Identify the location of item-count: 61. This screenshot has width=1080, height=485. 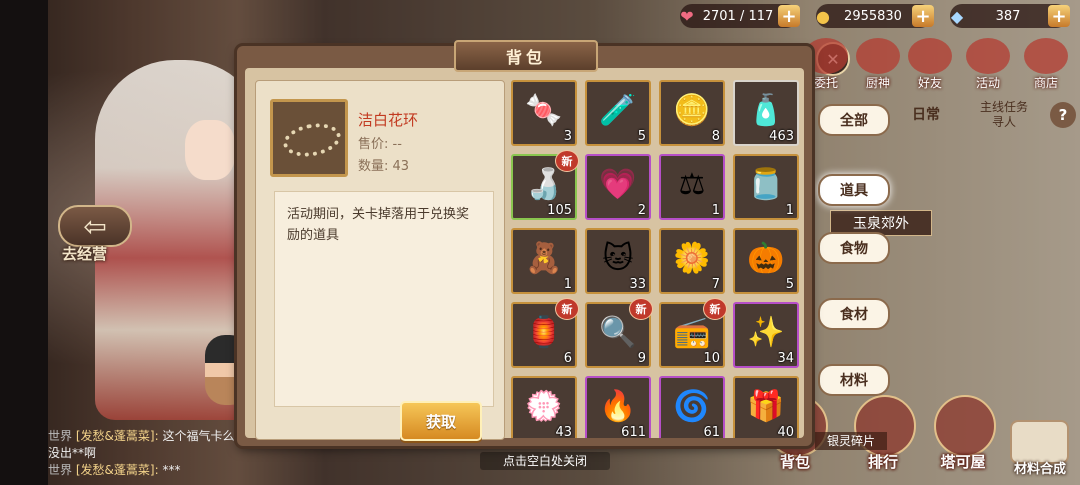
(711, 431).